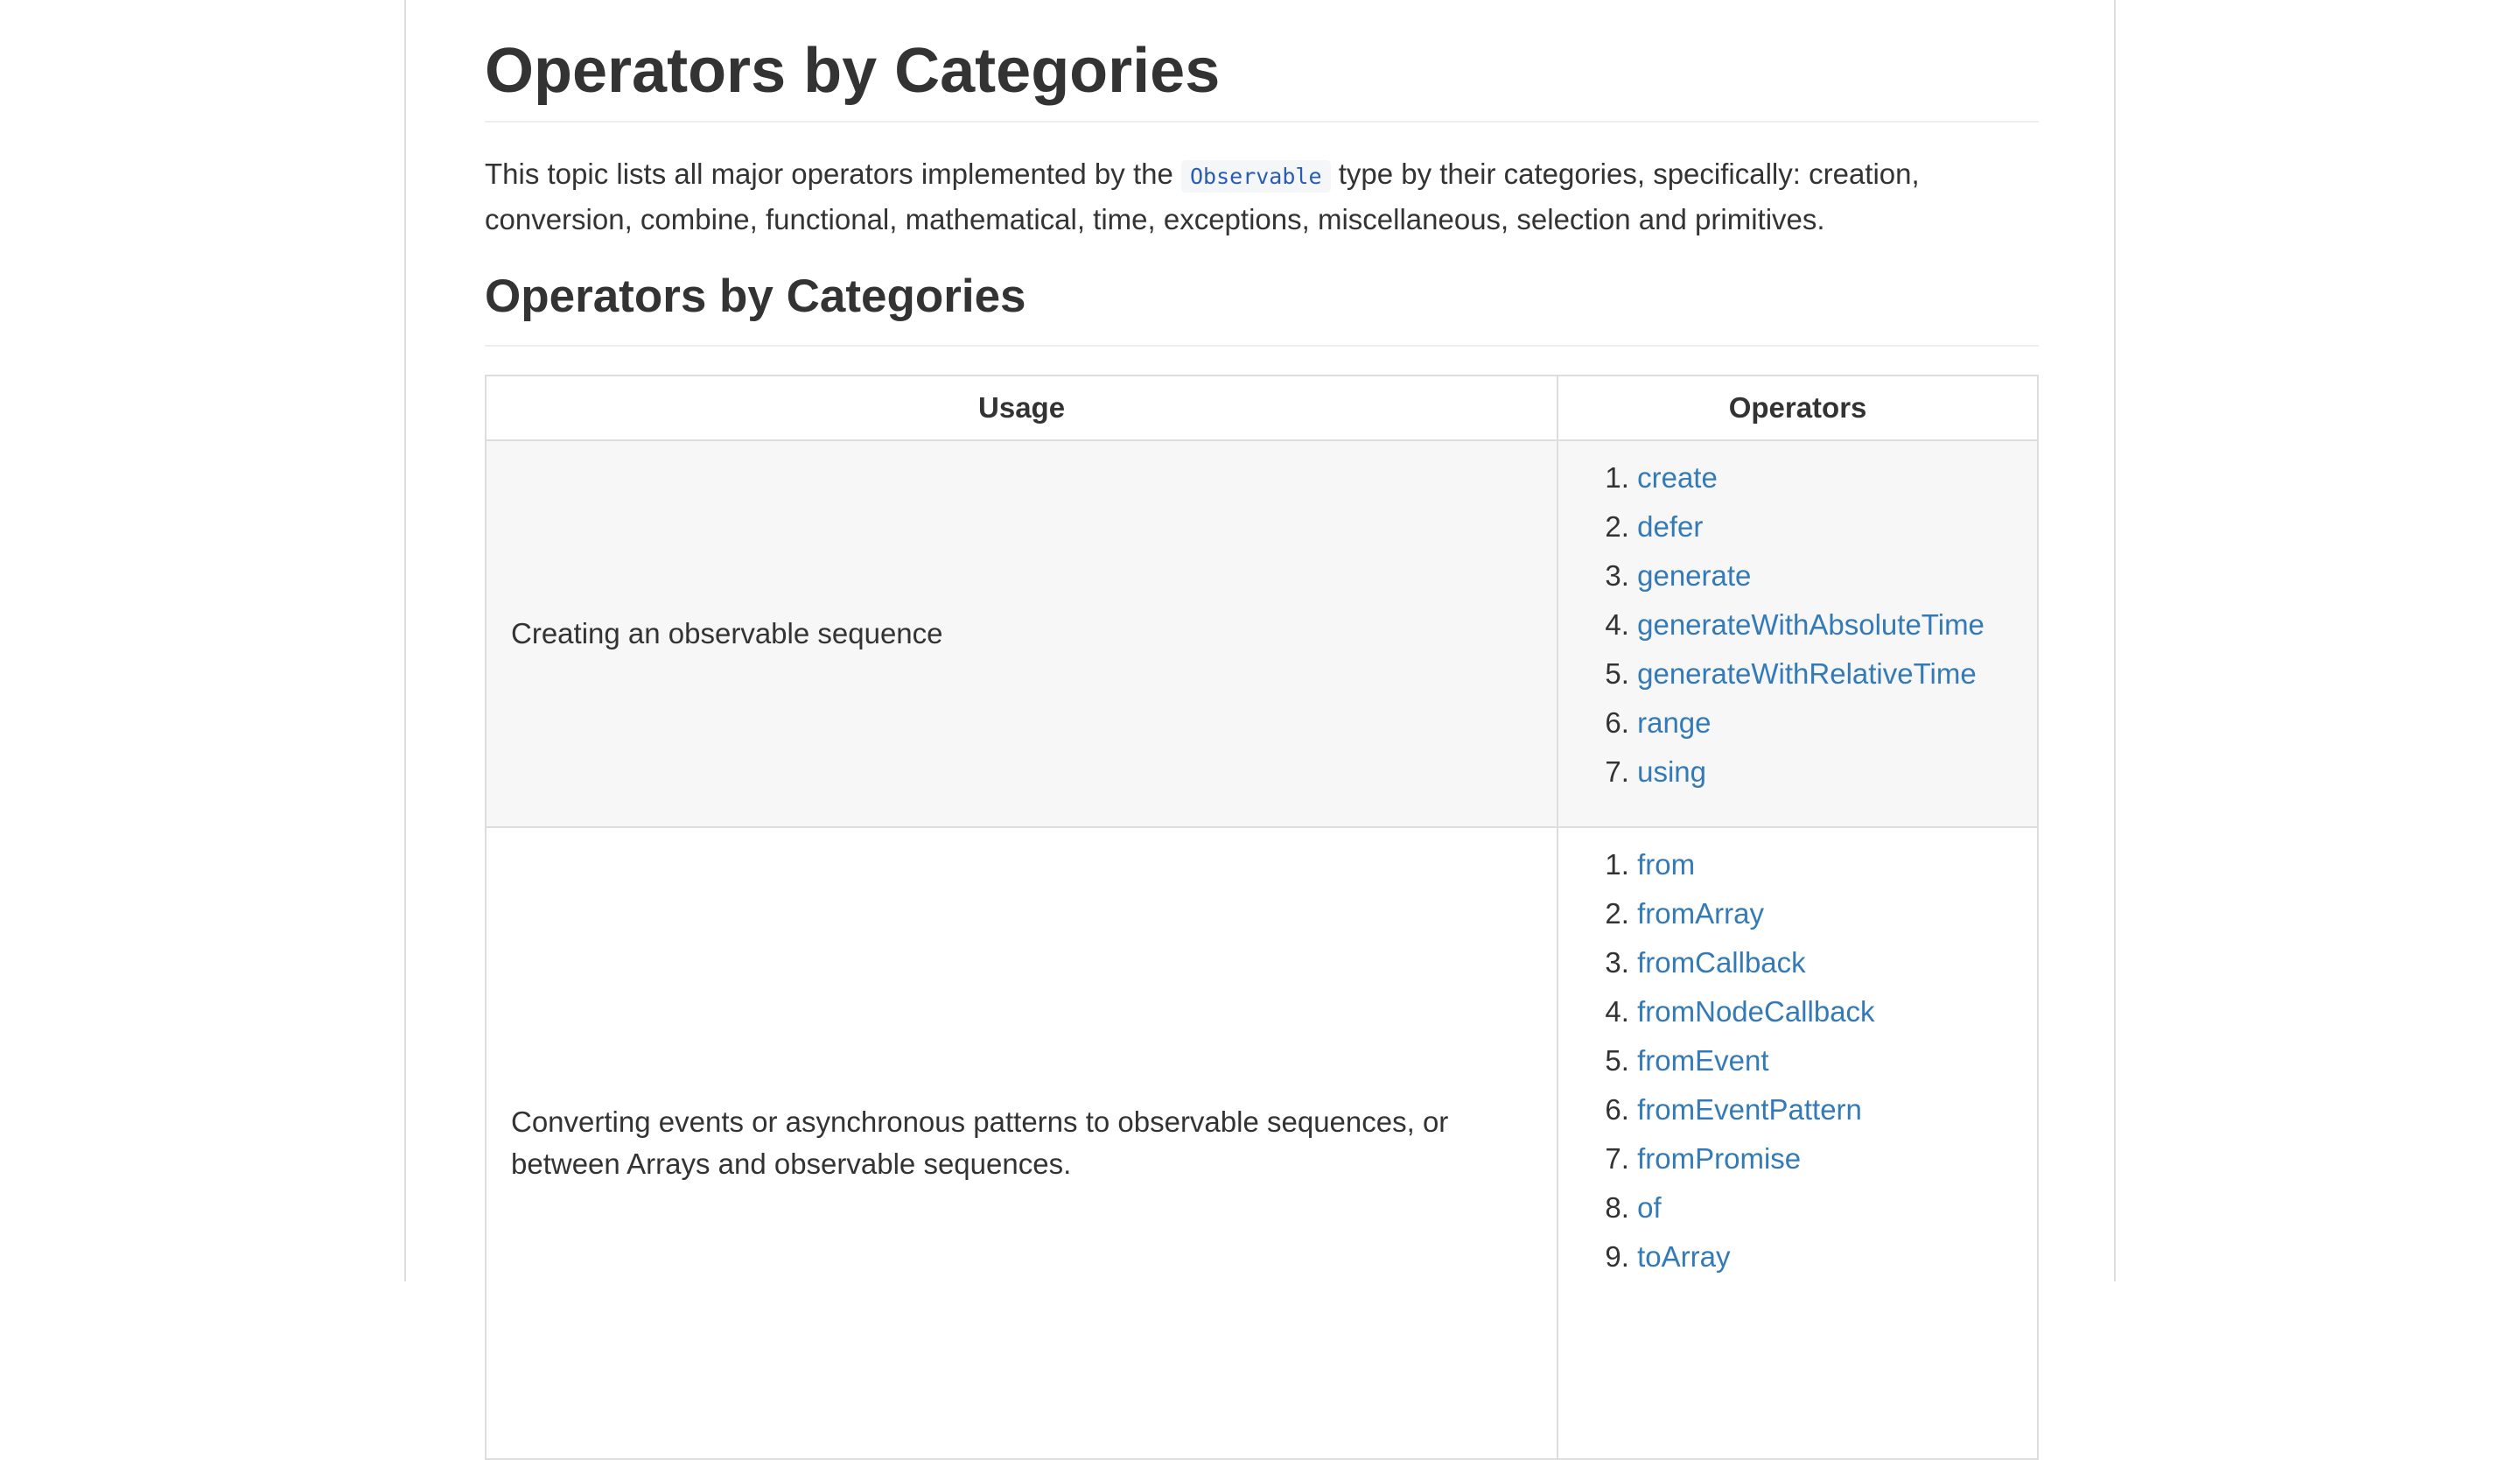 The image size is (2520, 1460). Describe the element at coordinates (1670, 526) in the screenshot. I see `operator-link-defer: defer` at that location.